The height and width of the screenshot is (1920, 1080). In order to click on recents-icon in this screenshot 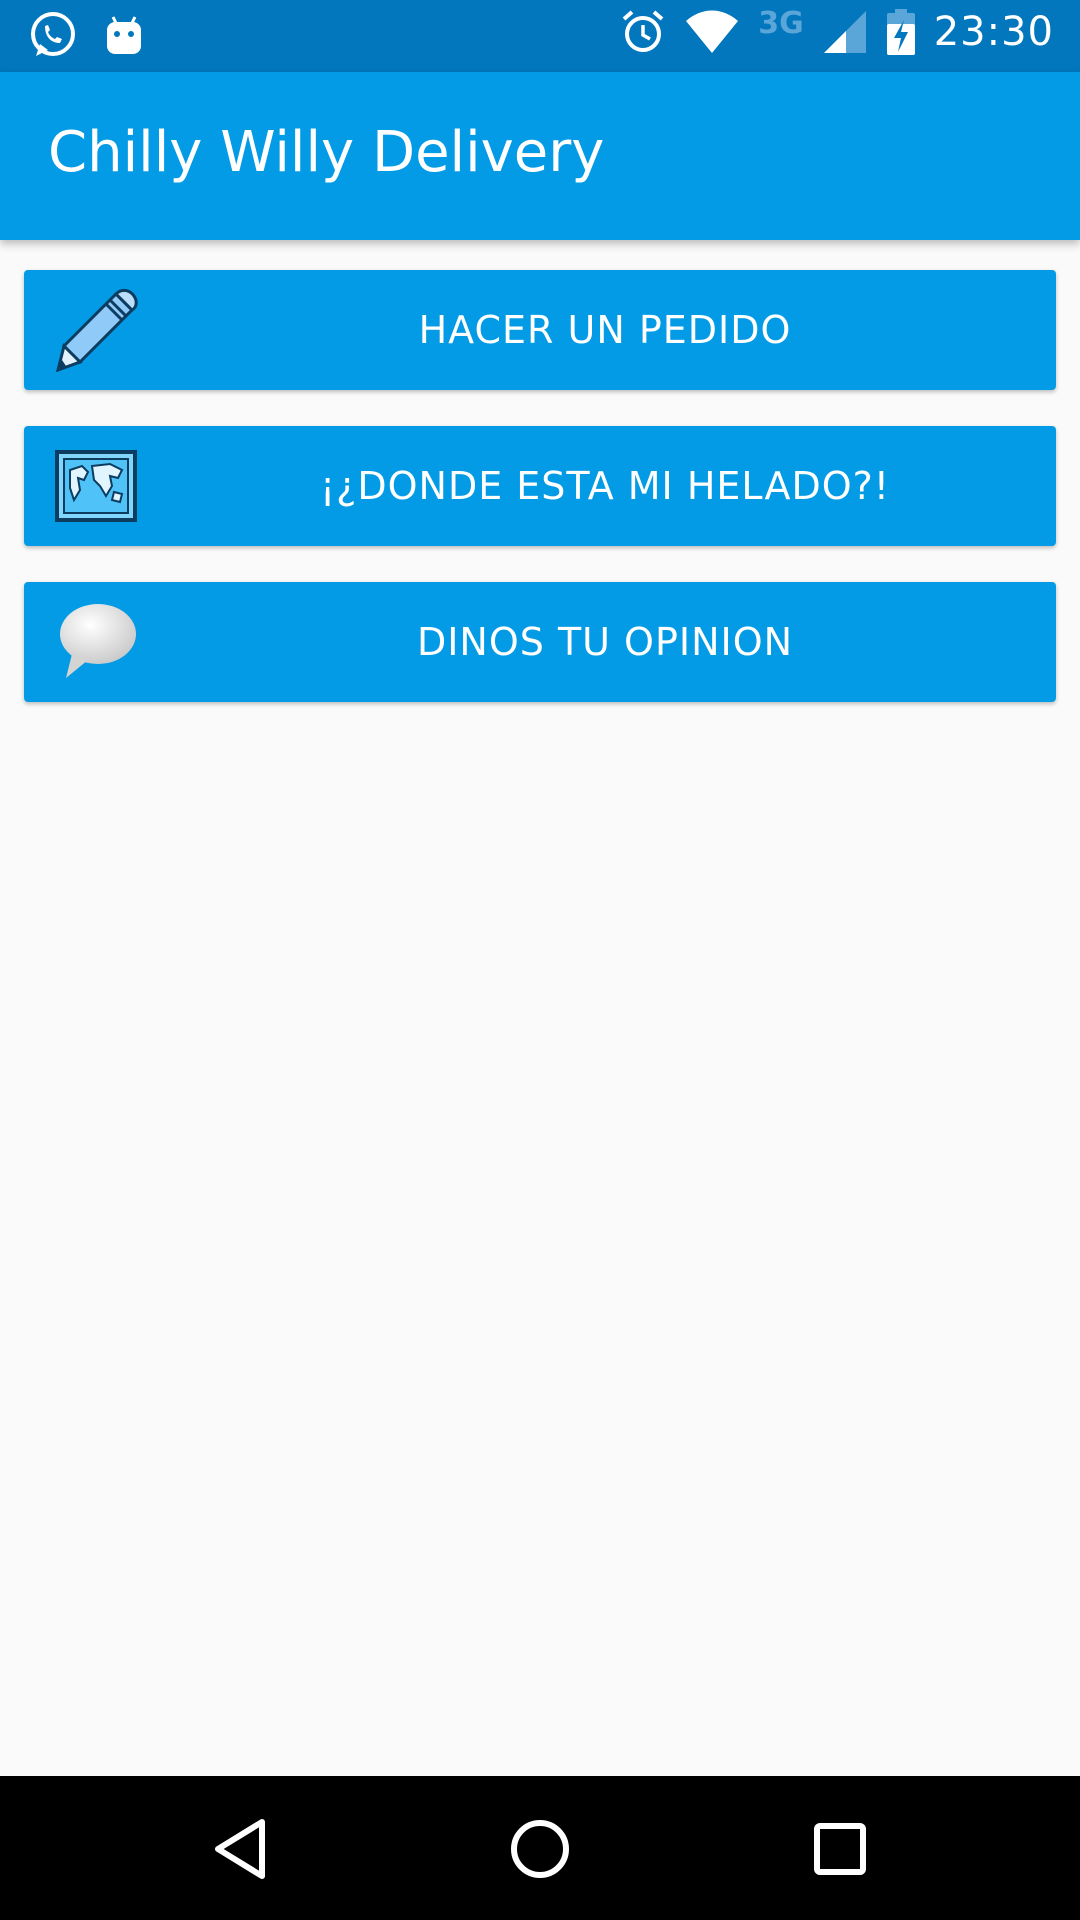, I will do `click(840, 1849)`.